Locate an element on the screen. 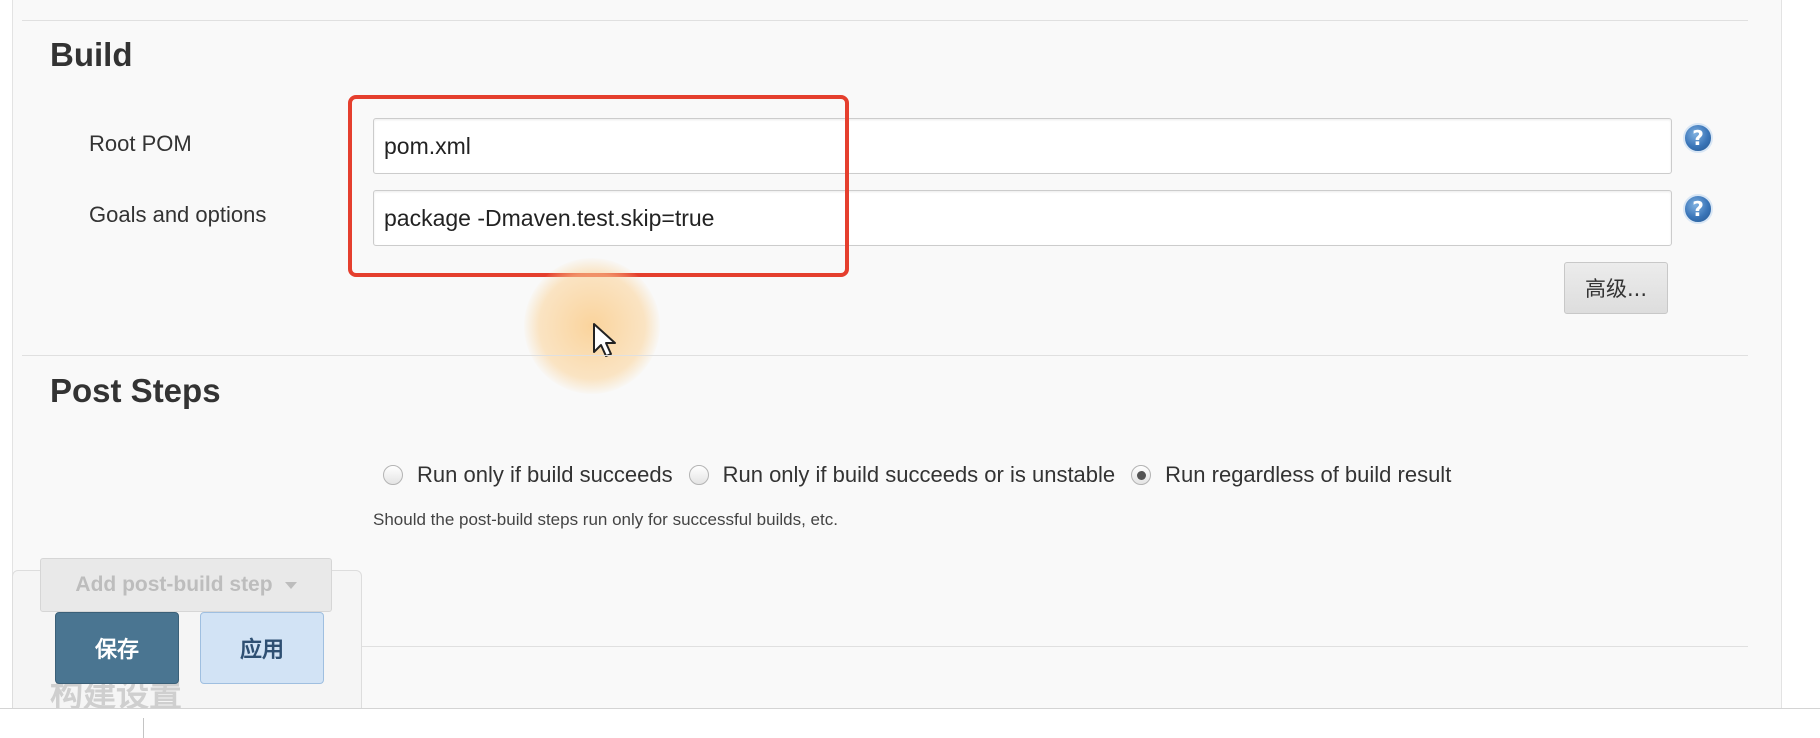  caret-down-icon is located at coordinates (290, 585).